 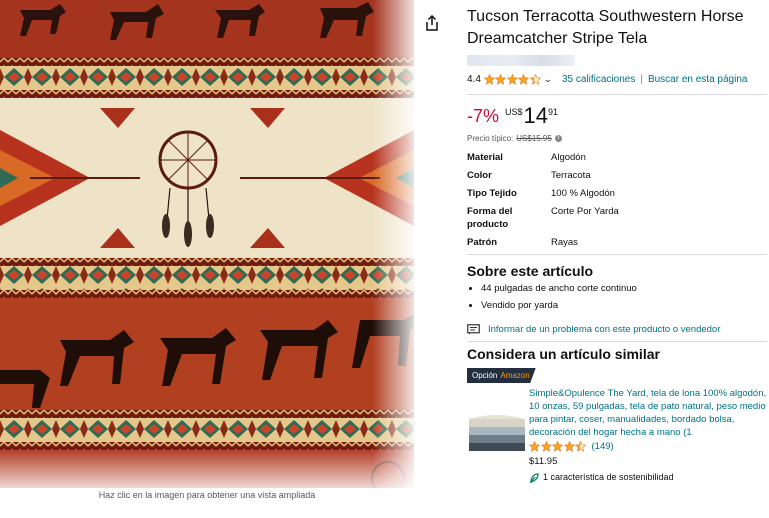 What do you see at coordinates (624, 306) in the screenshot?
I see `about-bullet: Vendido por yarda` at bounding box center [624, 306].